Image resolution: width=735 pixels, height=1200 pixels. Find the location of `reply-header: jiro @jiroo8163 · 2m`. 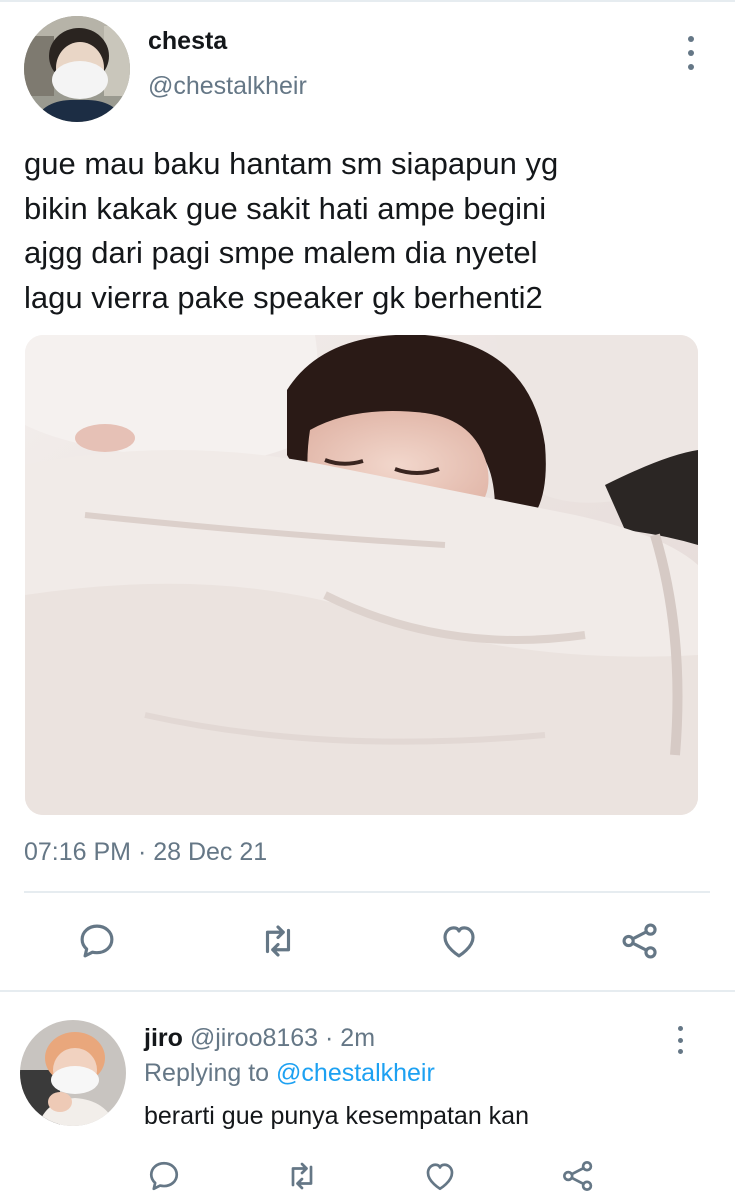

reply-header: jiro @jiroo8163 · 2m is located at coordinates (259, 1038).